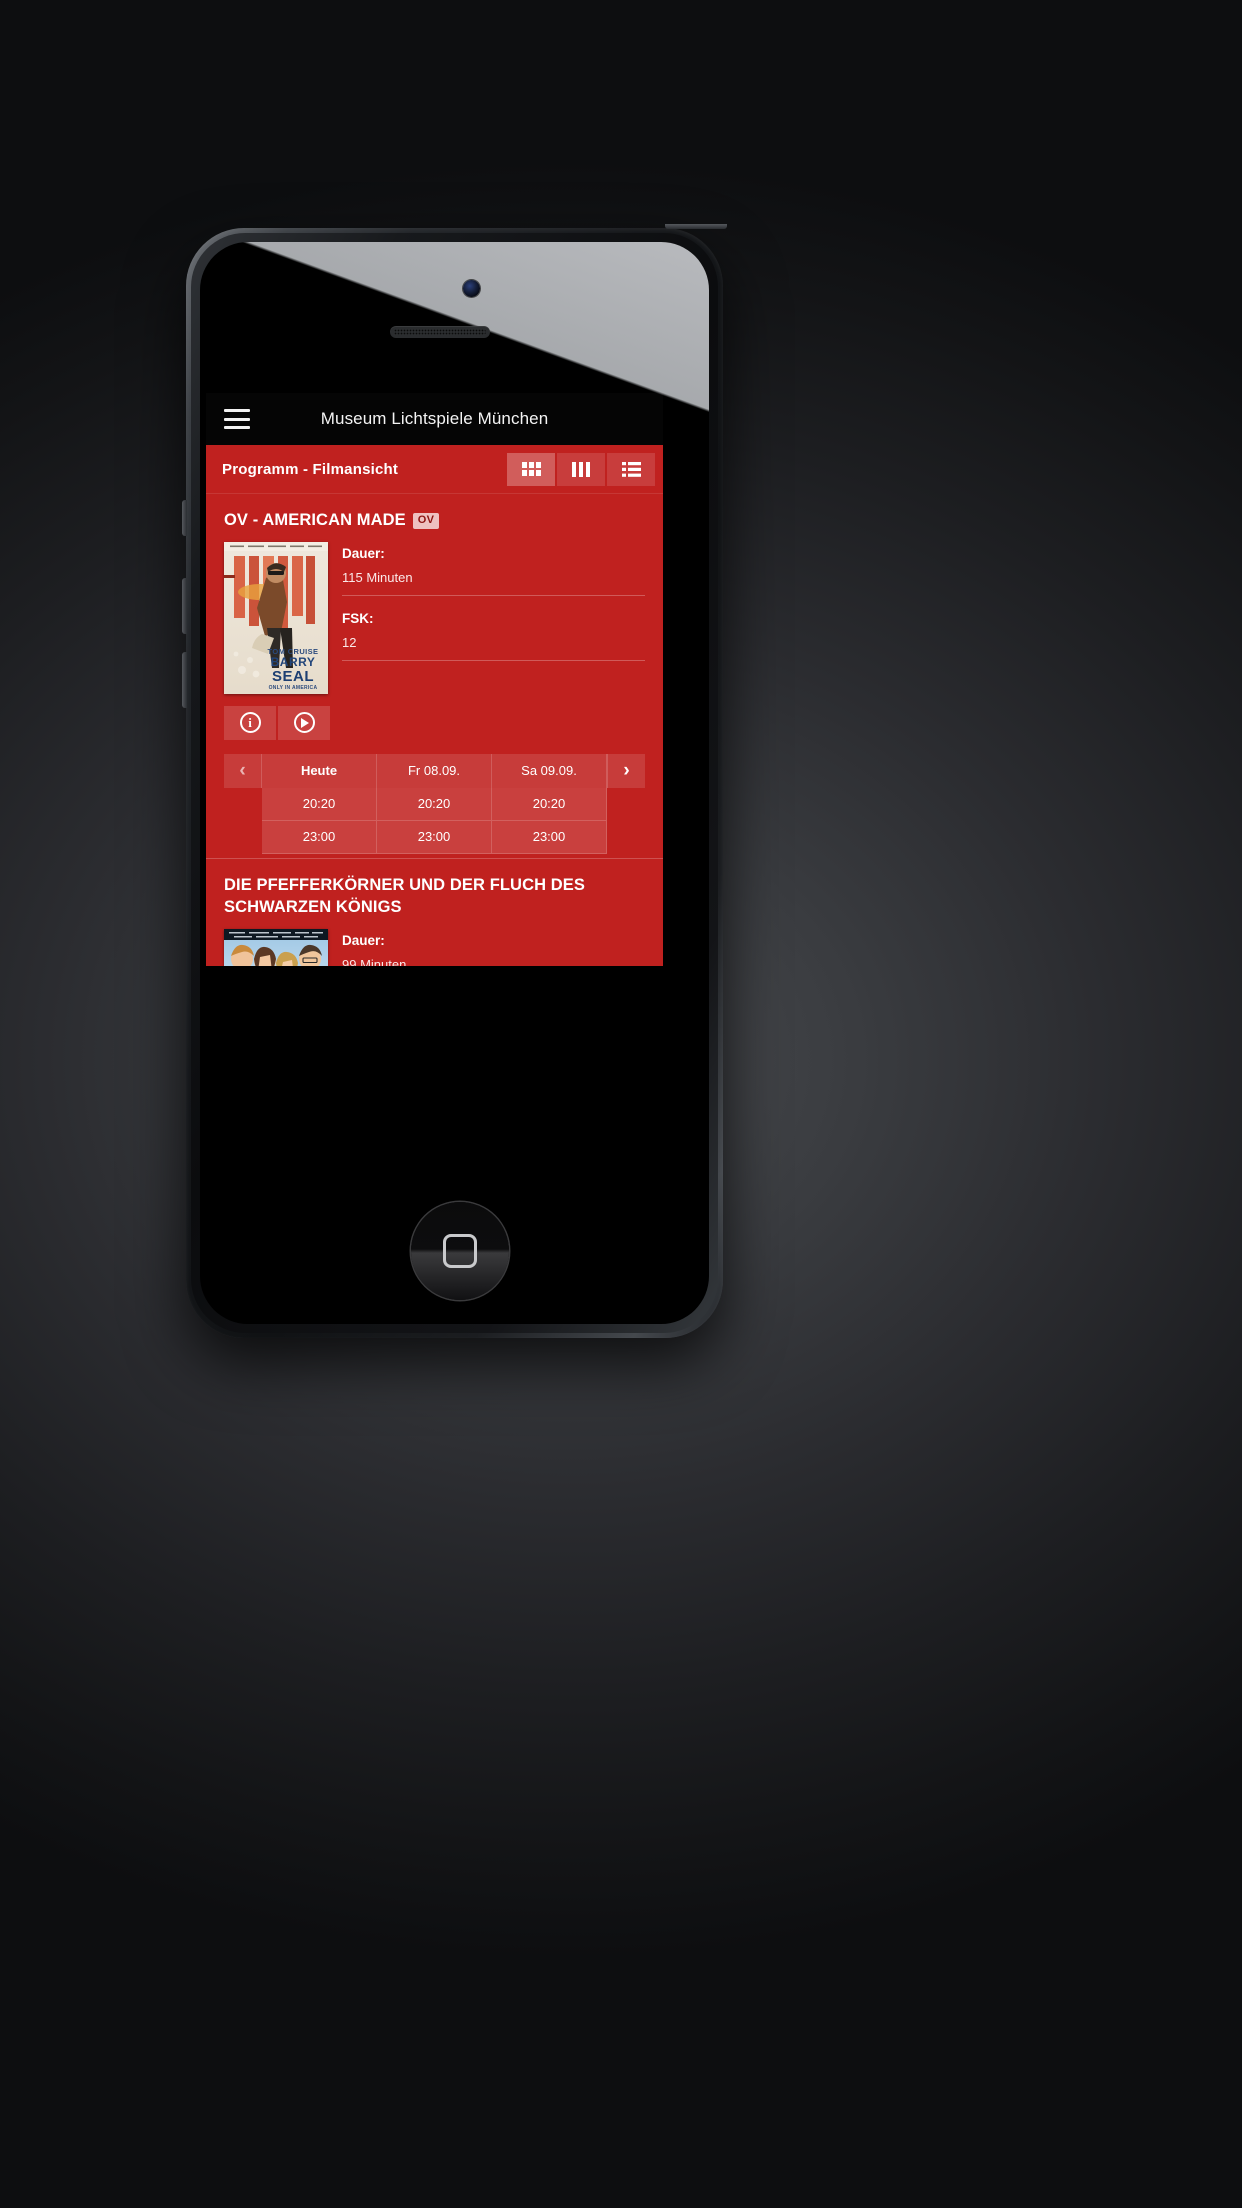 The width and height of the screenshot is (1242, 2208). What do you see at coordinates (426, 521) in the screenshot?
I see `ov-badge: OV` at bounding box center [426, 521].